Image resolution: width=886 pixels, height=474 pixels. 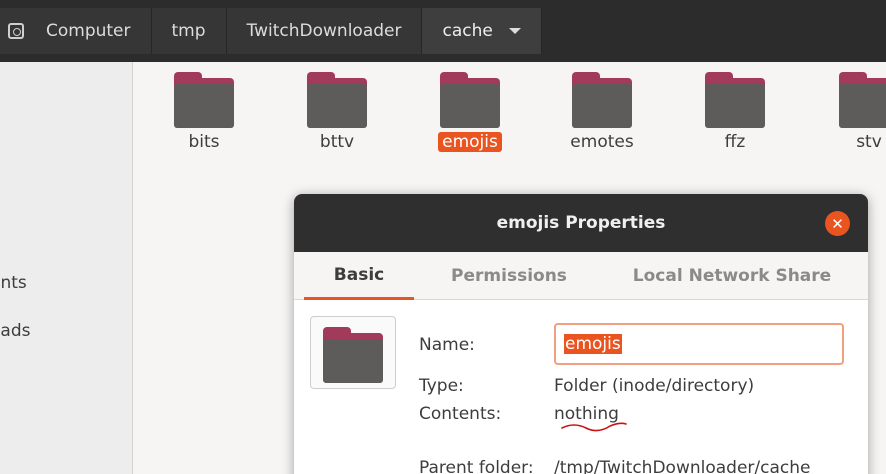 I want to click on folder-item: bttv, so click(x=337, y=112).